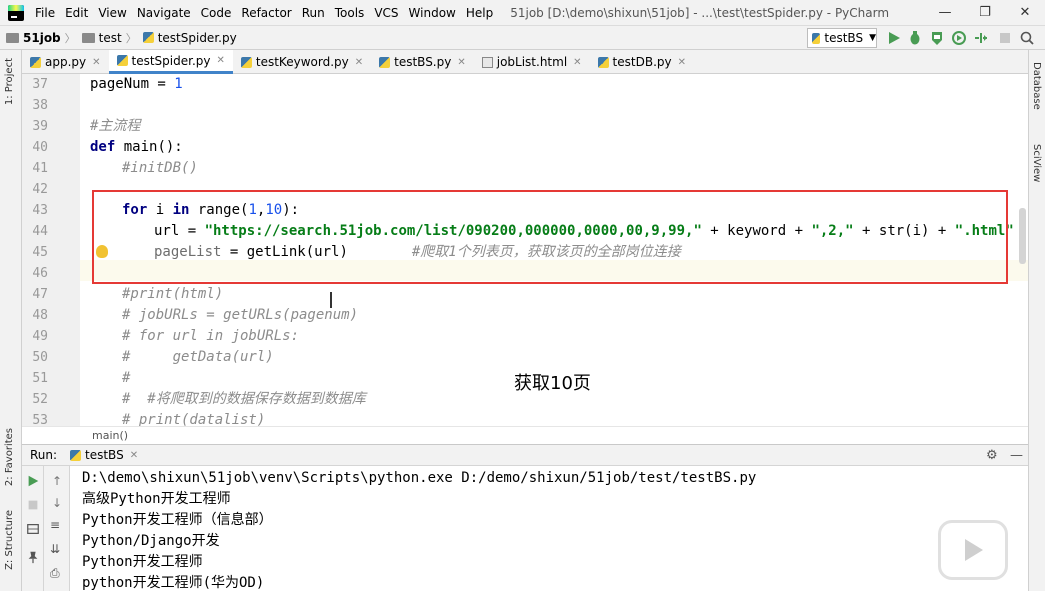 The width and height of the screenshot is (1045, 591). What do you see at coordinates (16, 12) in the screenshot?
I see `pycharm-logo-icon` at bounding box center [16, 12].